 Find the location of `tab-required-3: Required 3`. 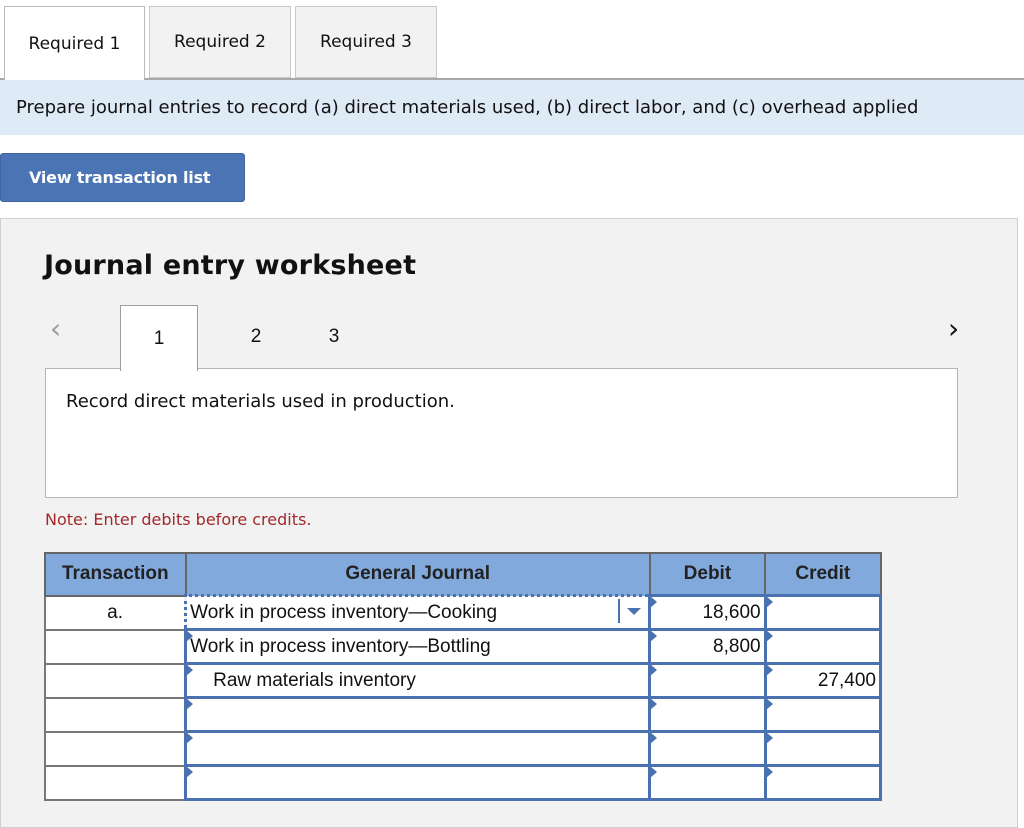

tab-required-3: Required 3 is located at coordinates (366, 42).